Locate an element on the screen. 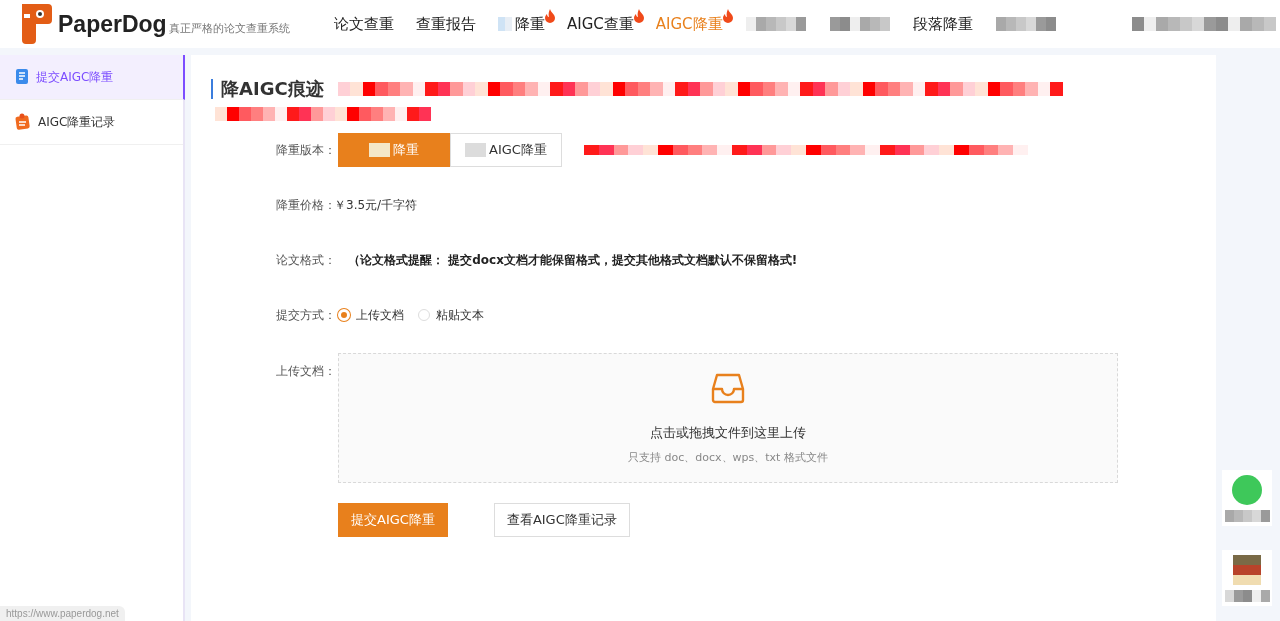 This screenshot has height=621, width=1280. nav-tab: 段落降重 is located at coordinates (942, 24).